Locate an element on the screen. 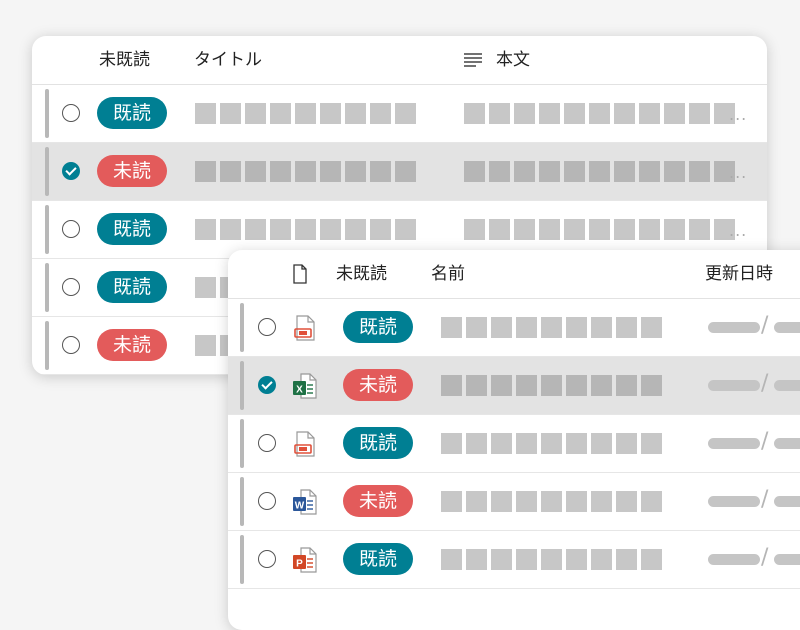 The image size is (800, 630). status-badge: 未読 is located at coordinates (378, 501).